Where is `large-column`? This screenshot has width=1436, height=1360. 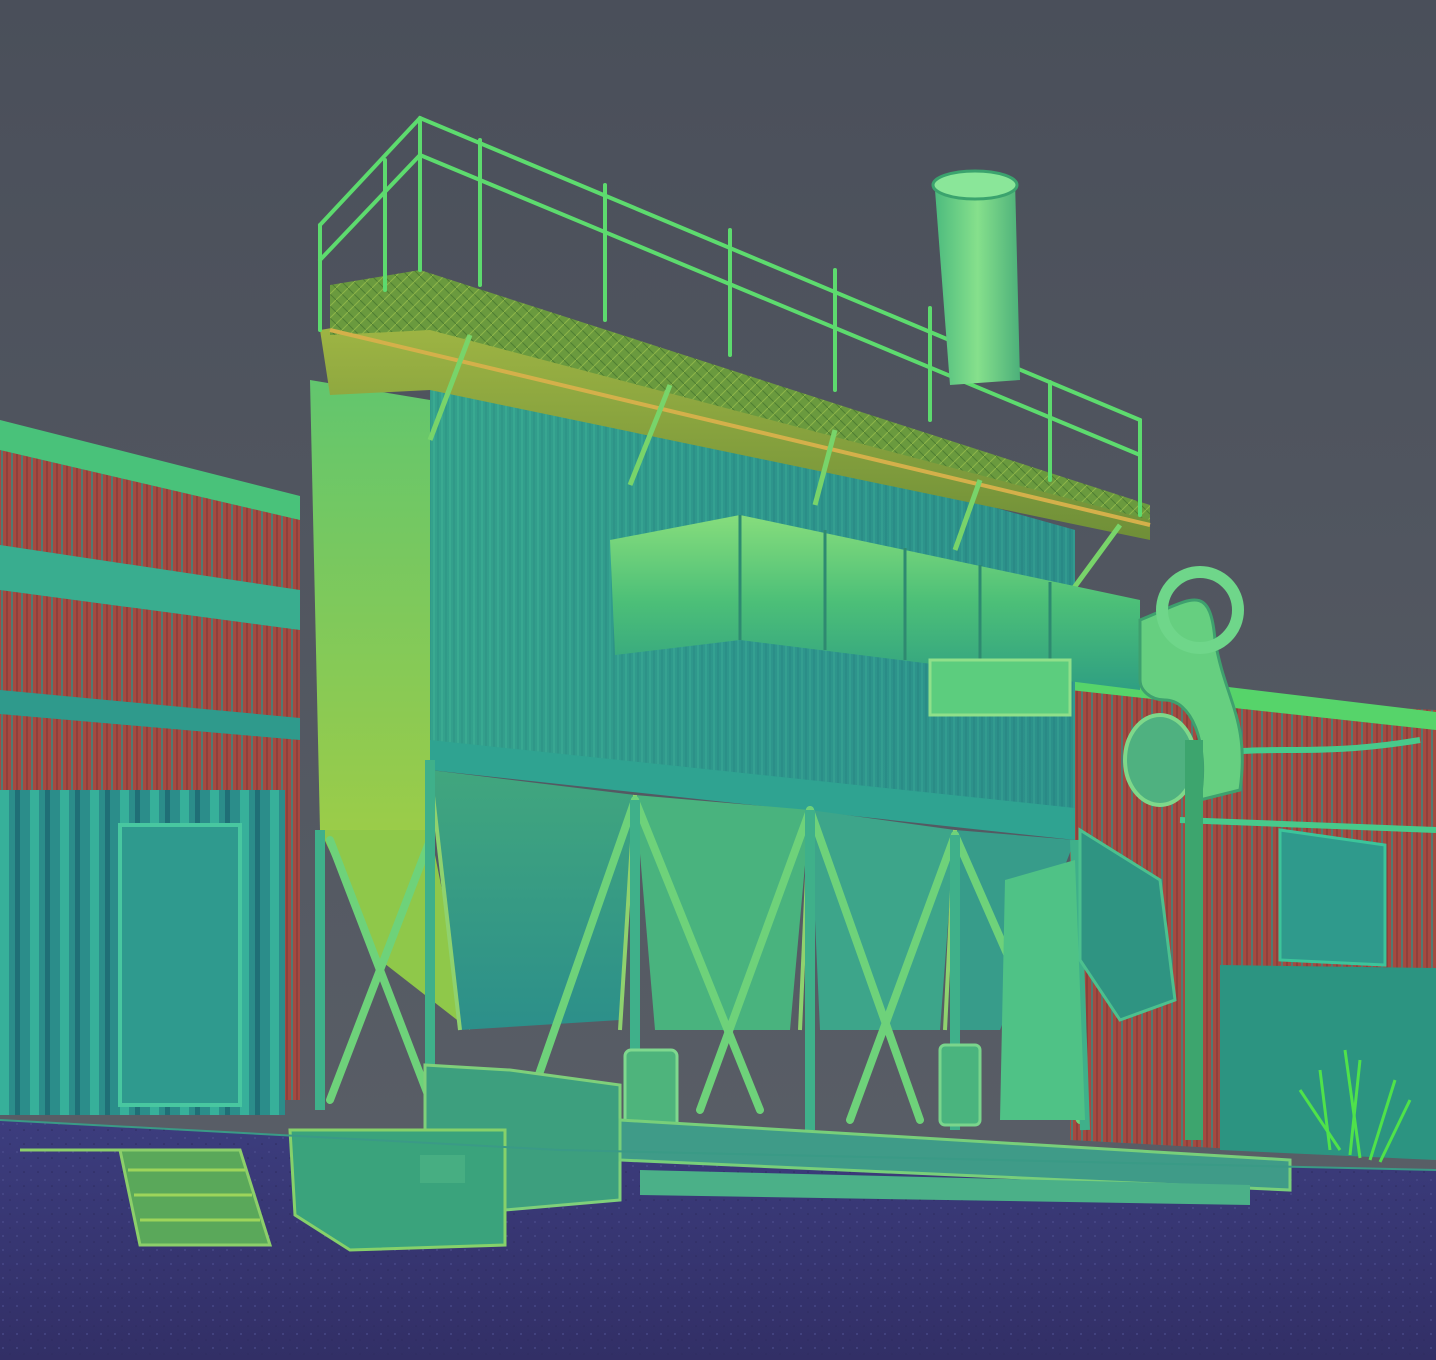 large-column is located at coordinates (1042, 990).